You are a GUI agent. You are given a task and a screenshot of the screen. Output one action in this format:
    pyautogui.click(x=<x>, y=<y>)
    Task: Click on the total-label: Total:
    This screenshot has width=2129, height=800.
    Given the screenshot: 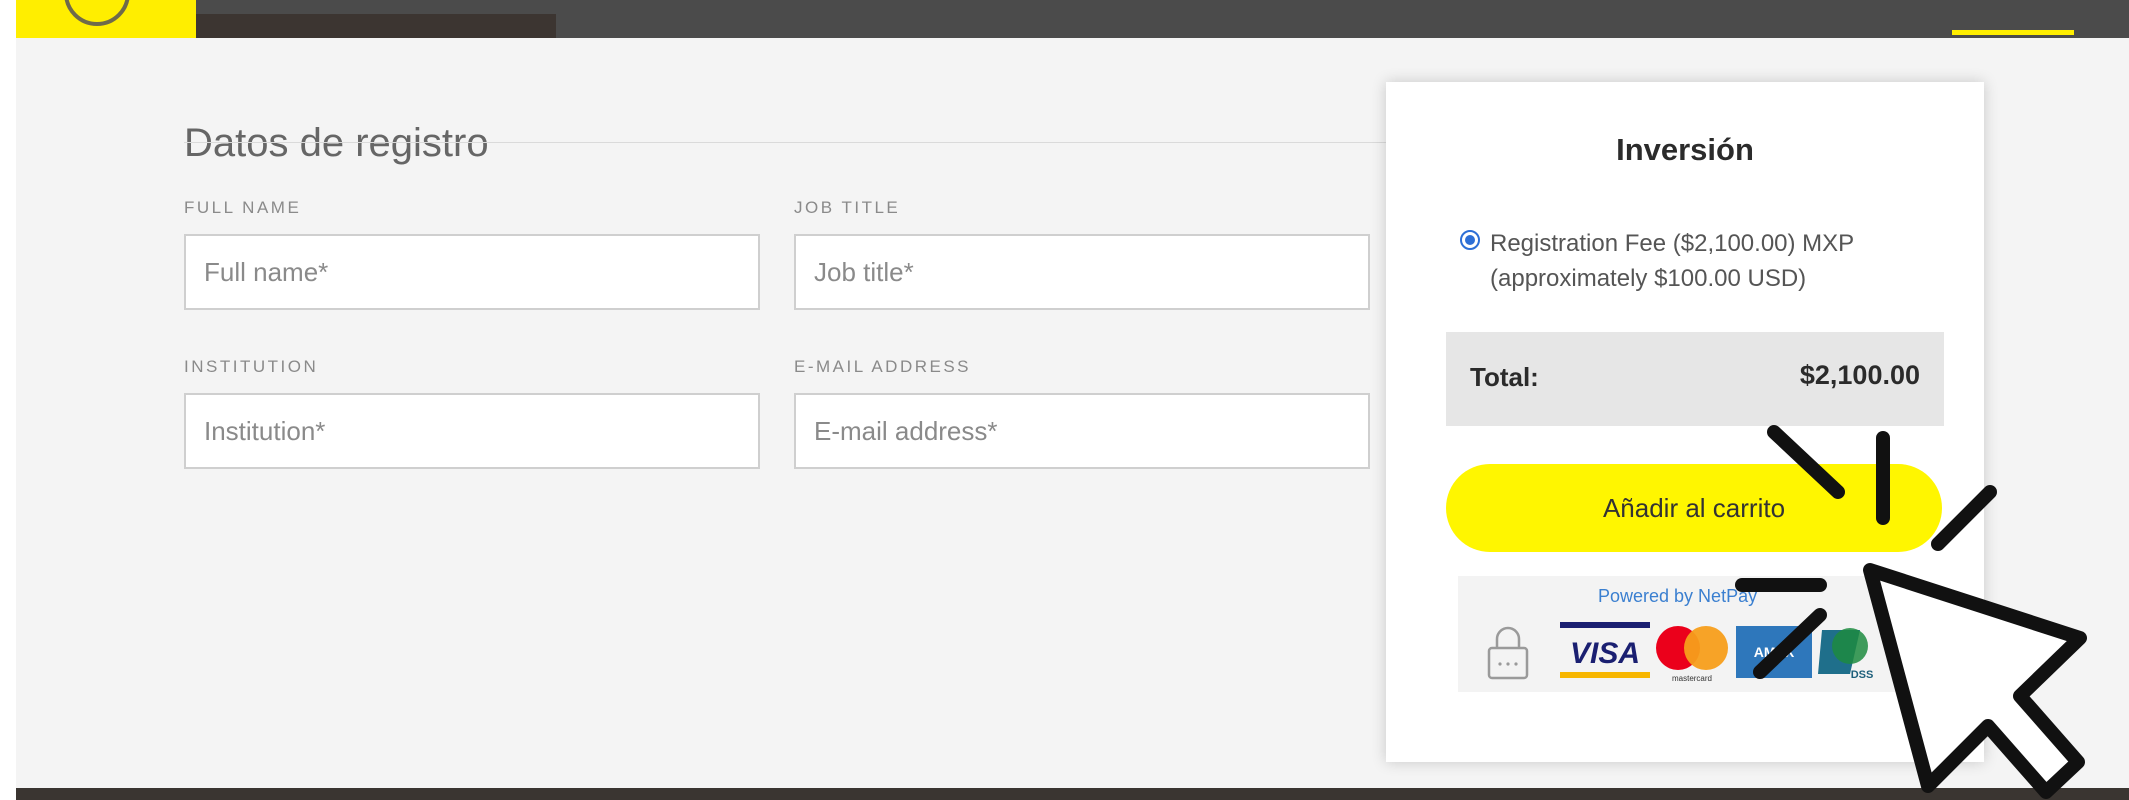 What is the action you would take?
    pyautogui.click(x=1504, y=377)
    